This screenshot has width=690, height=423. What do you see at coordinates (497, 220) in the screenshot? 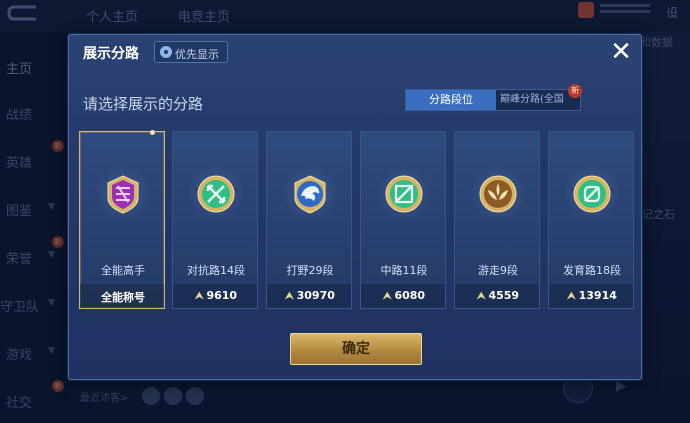
I see `lane-card-roam: 游走9段 ⮝ 4559` at bounding box center [497, 220].